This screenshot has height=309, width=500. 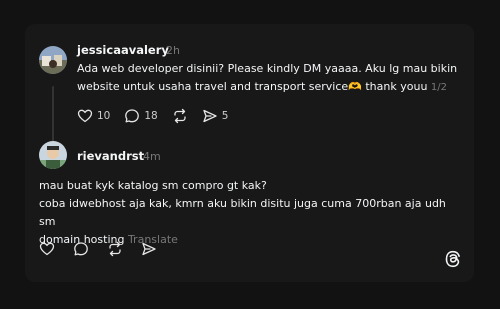 What do you see at coordinates (151, 116) in the screenshot?
I see `reply-count: 18` at bounding box center [151, 116].